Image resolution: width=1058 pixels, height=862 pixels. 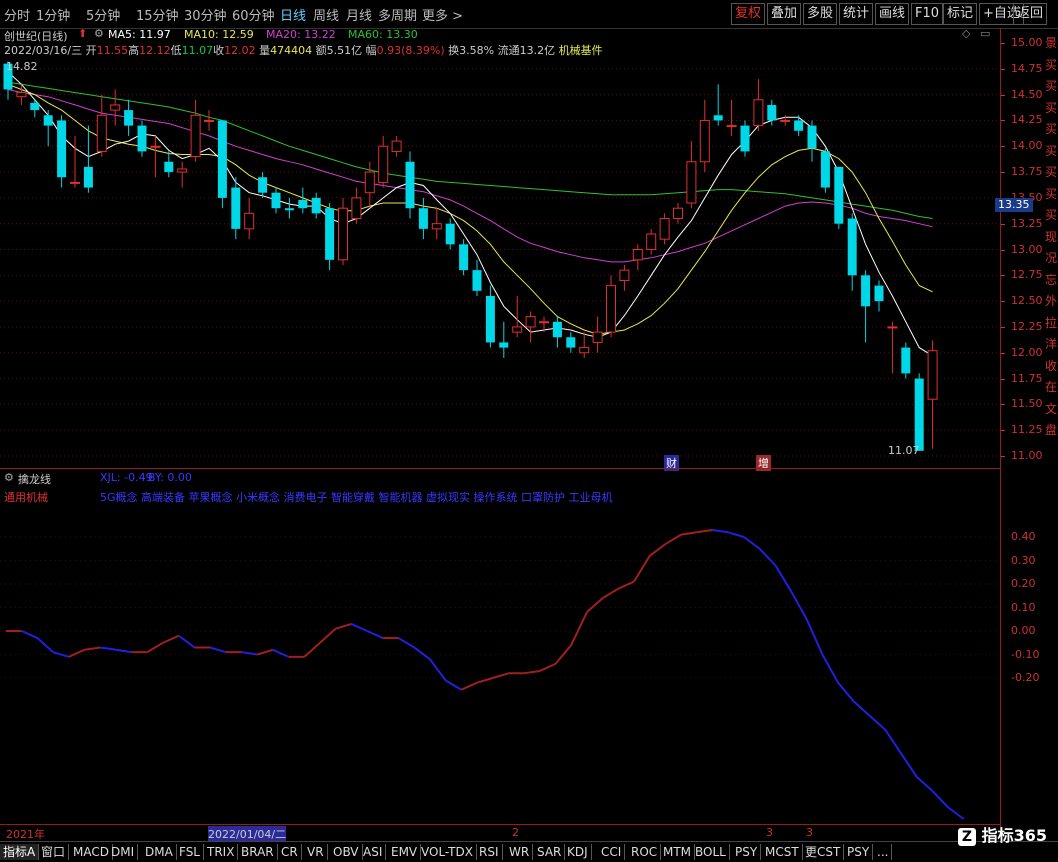 What do you see at coordinates (253, 14) in the screenshot?
I see `period-60min: 60分钟` at bounding box center [253, 14].